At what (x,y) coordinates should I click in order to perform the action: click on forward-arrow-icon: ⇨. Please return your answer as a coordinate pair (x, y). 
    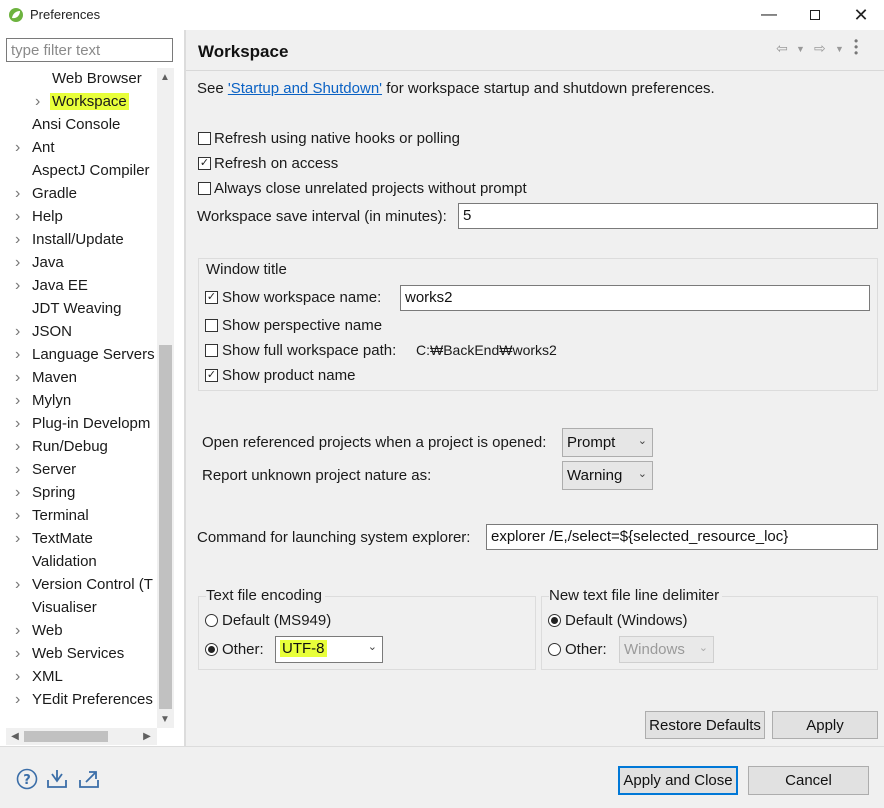
    Looking at the image, I should click on (820, 48).